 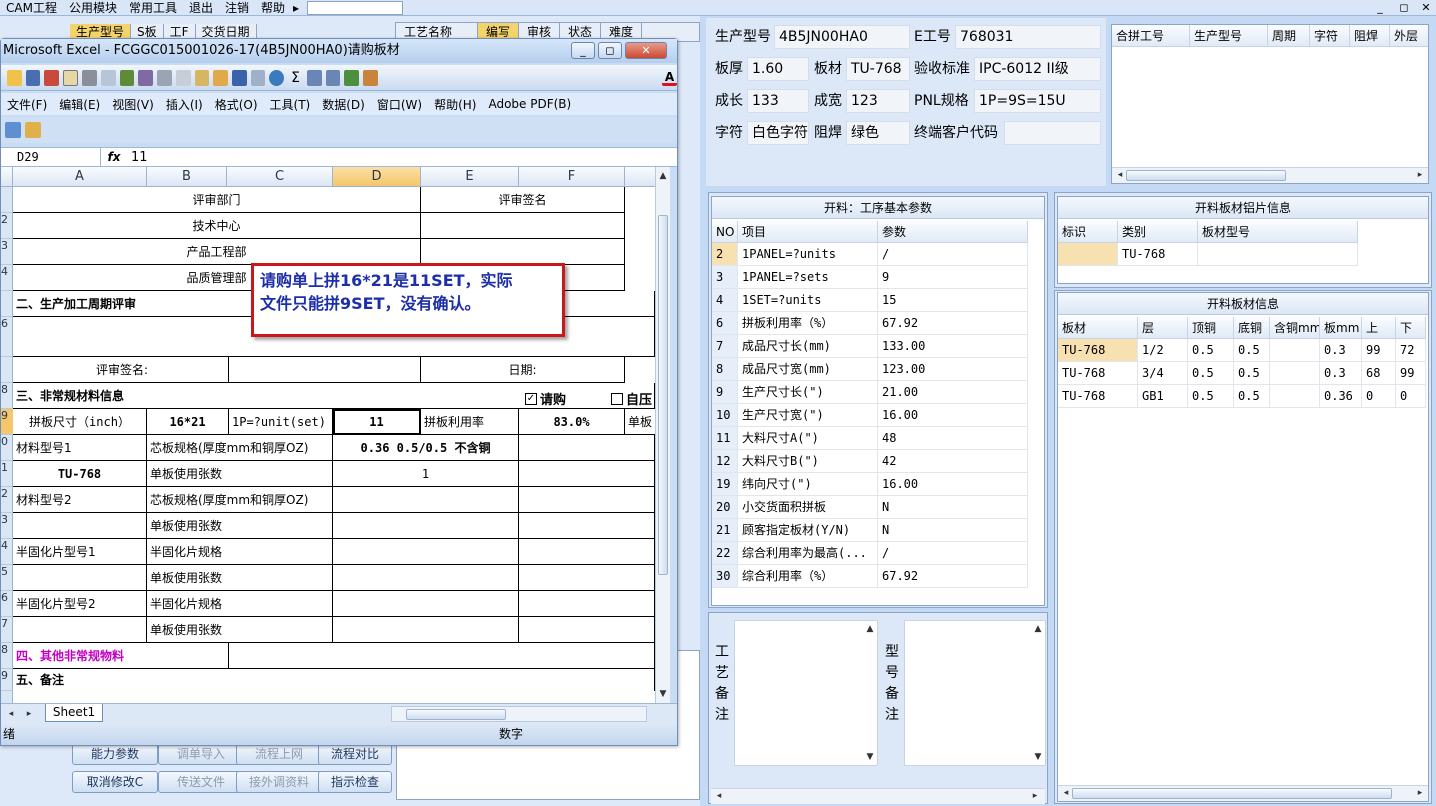 What do you see at coordinates (953, 415) in the screenshot?
I see `param-value-cell: 16.00` at bounding box center [953, 415].